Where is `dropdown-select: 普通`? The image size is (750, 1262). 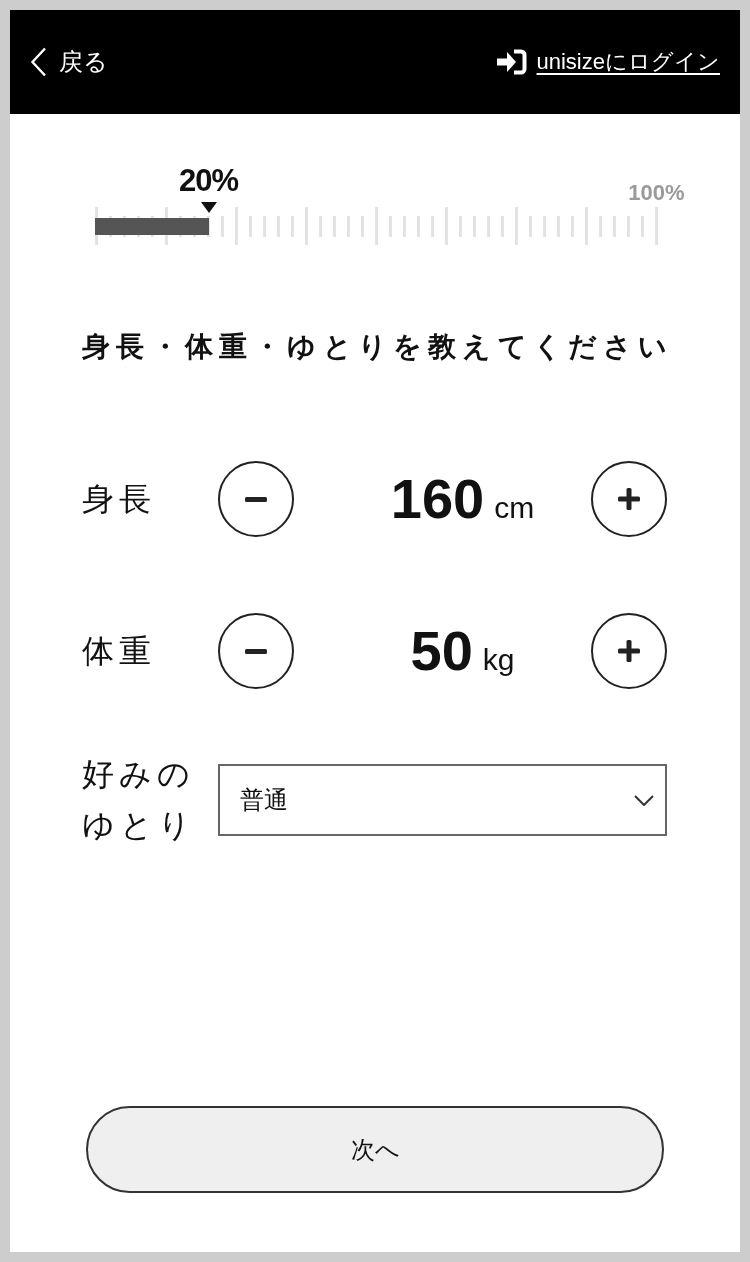 dropdown-select: 普通 is located at coordinates (442, 800).